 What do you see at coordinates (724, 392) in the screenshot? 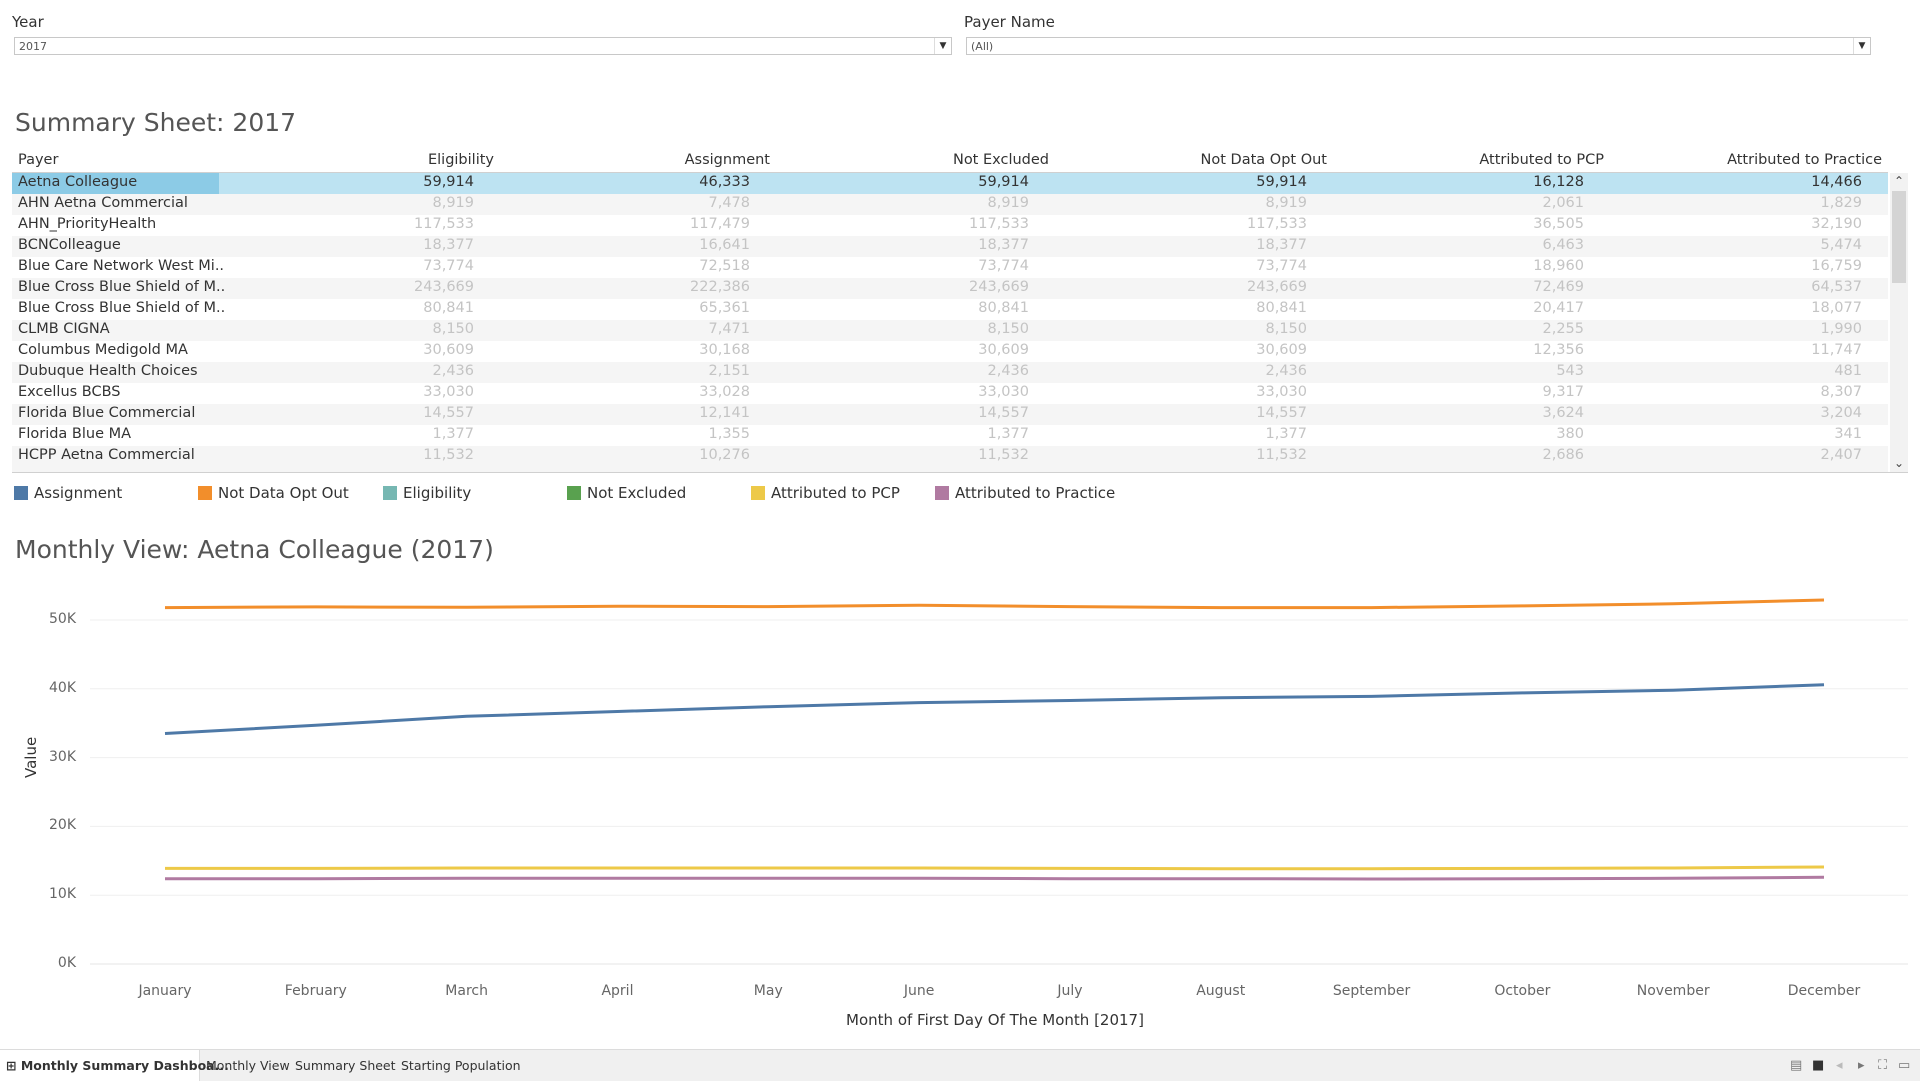
I see `value-cell: 33,028` at bounding box center [724, 392].